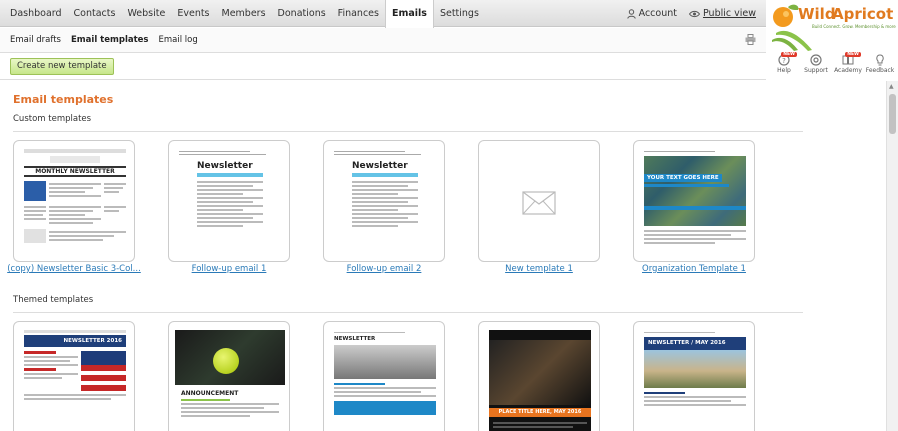 The height and width of the screenshot is (431, 898). What do you see at coordinates (459, 13) in the screenshot?
I see `nav-settings: Settings` at bounding box center [459, 13].